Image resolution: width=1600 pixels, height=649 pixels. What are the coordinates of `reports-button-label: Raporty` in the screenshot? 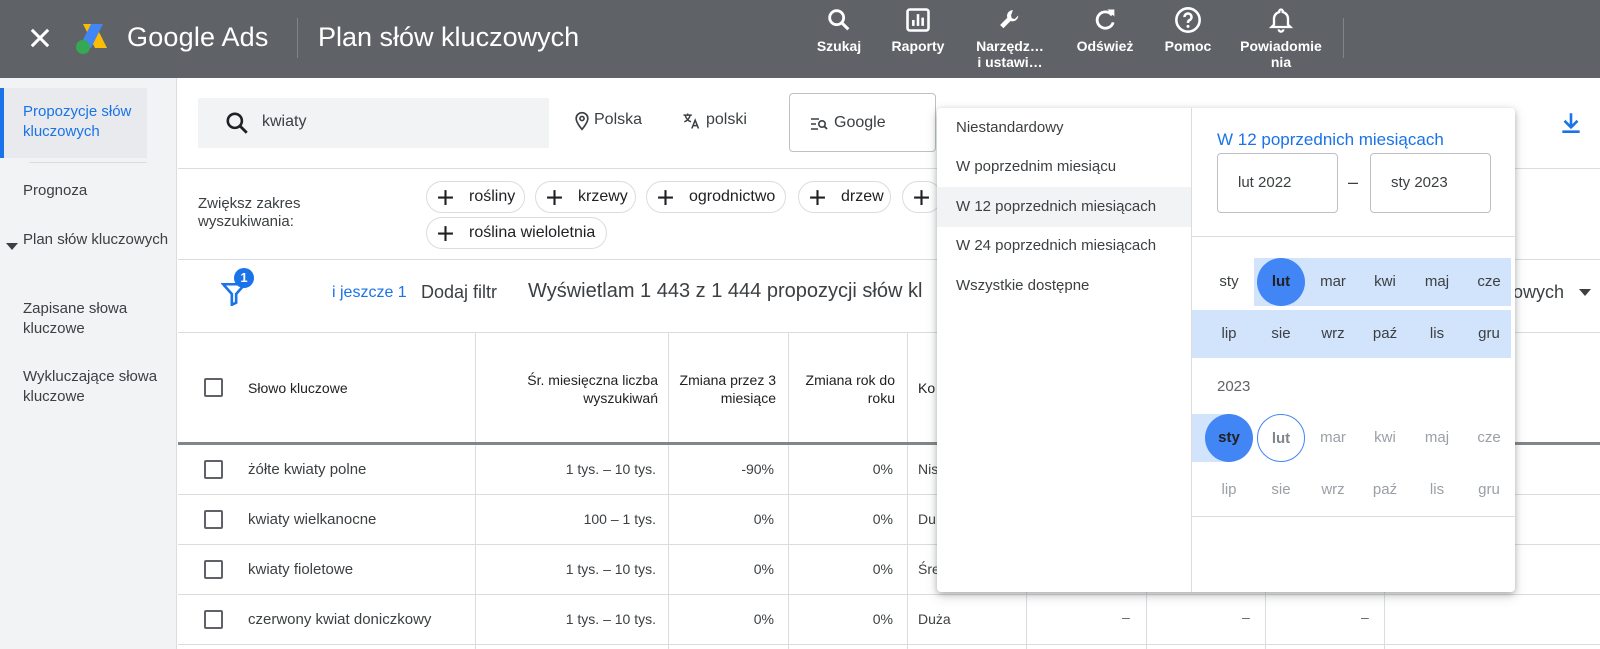 It's located at (918, 46).